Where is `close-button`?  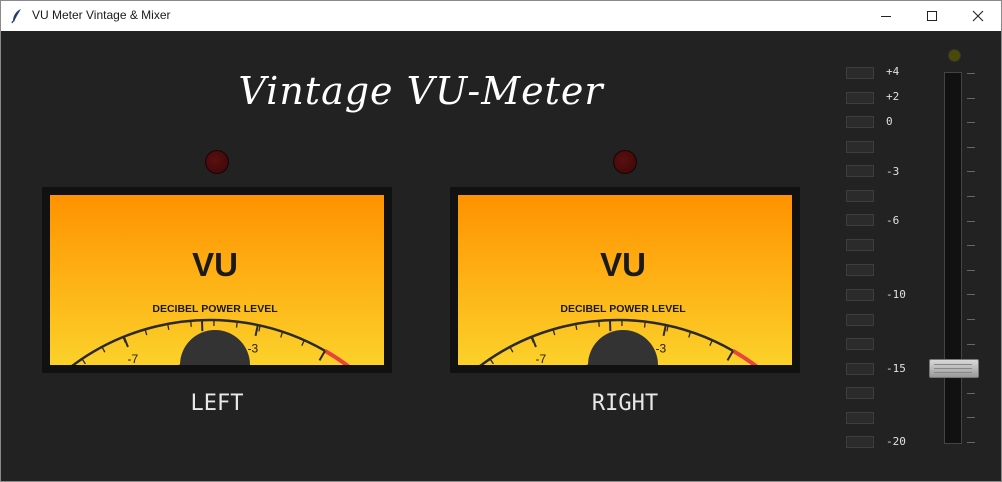 close-button is located at coordinates (978, 16).